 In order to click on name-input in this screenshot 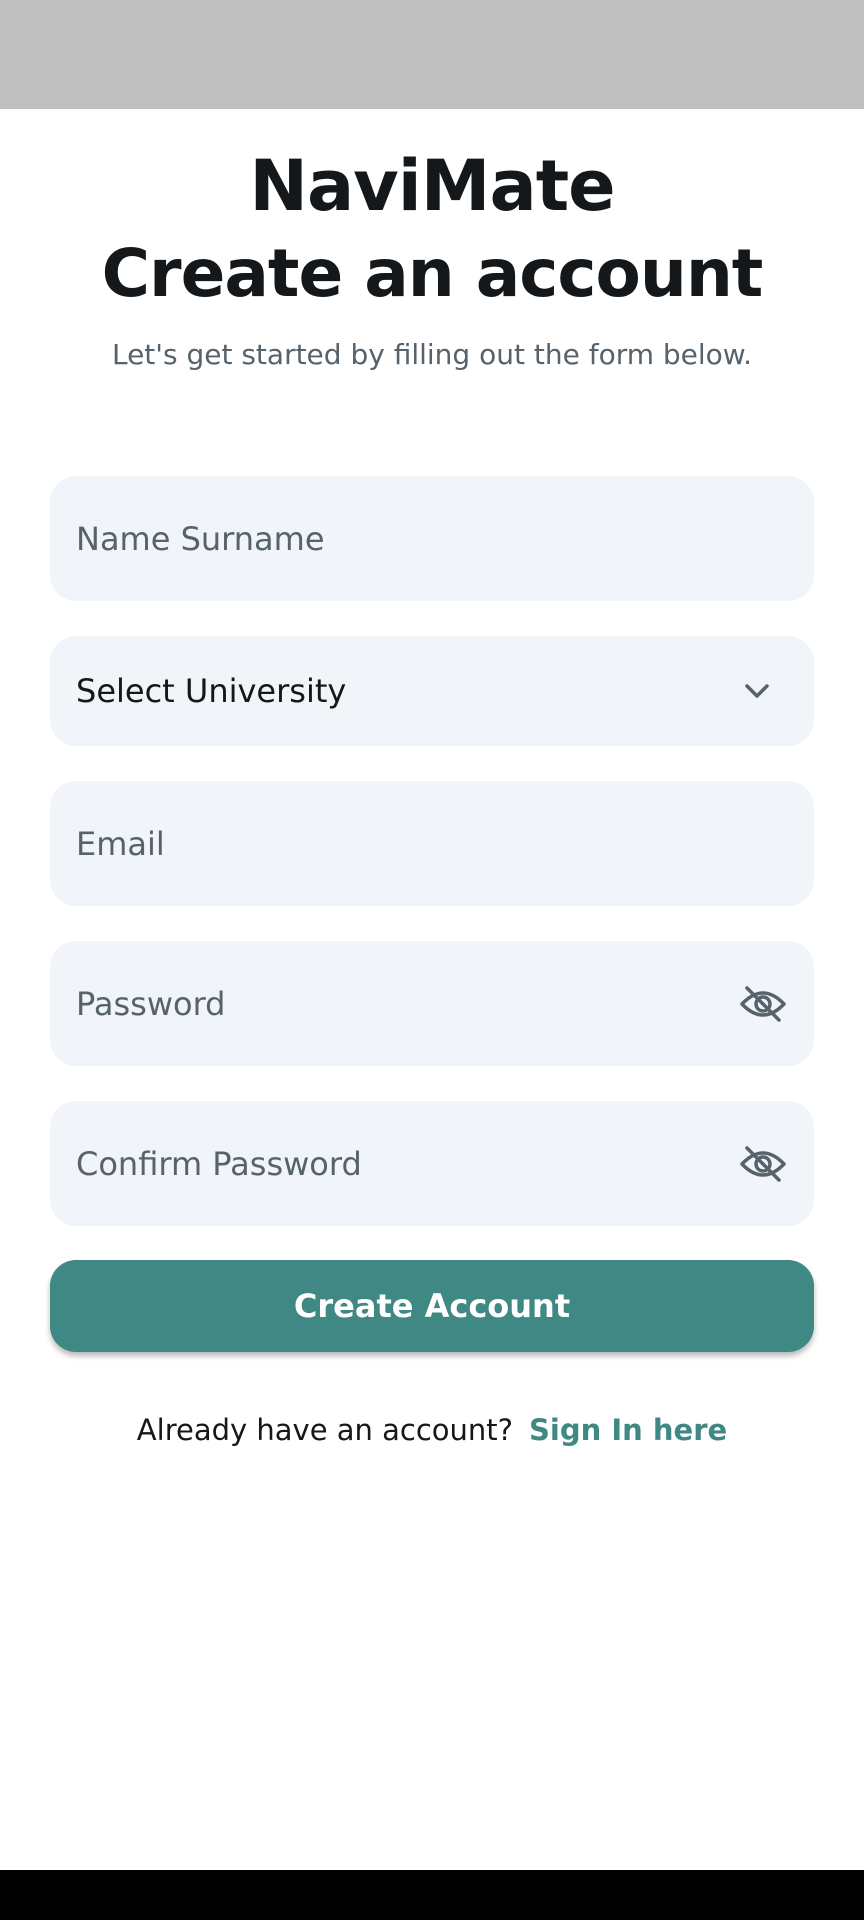, I will do `click(432, 538)`.